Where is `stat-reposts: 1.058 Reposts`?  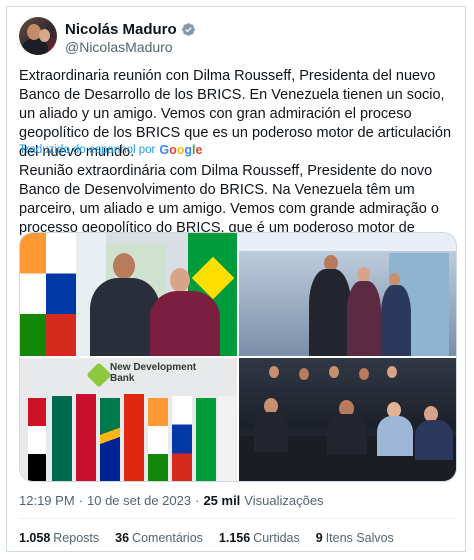 stat-reposts: 1.058 Reposts is located at coordinates (59, 538).